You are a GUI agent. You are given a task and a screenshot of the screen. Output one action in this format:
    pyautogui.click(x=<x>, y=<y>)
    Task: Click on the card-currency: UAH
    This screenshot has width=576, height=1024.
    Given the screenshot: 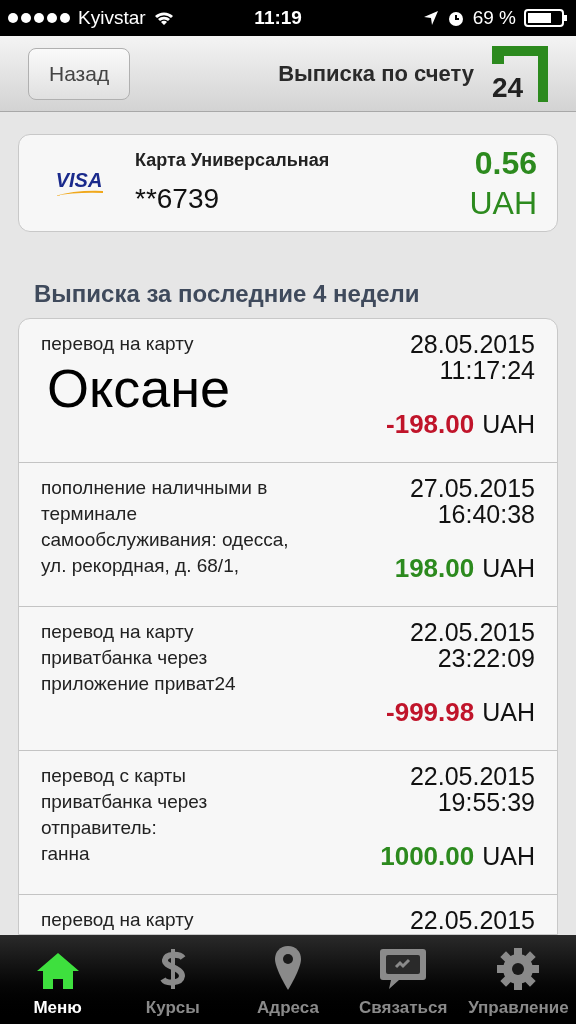 What is the action you would take?
    pyautogui.click(x=503, y=203)
    